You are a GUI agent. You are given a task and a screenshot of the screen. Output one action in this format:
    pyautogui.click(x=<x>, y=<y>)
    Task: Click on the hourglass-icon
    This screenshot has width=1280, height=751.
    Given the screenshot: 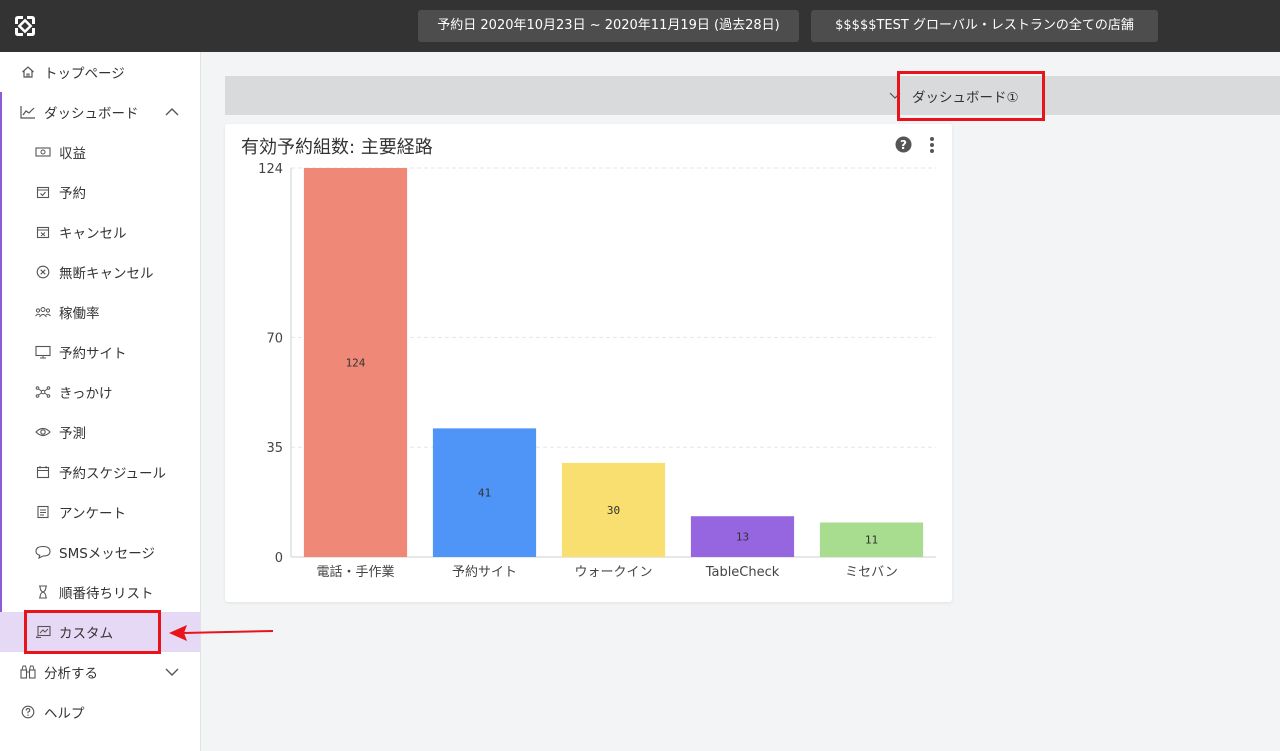 What is the action you would take?
    pyautogui.click(x=43, y=592)
    